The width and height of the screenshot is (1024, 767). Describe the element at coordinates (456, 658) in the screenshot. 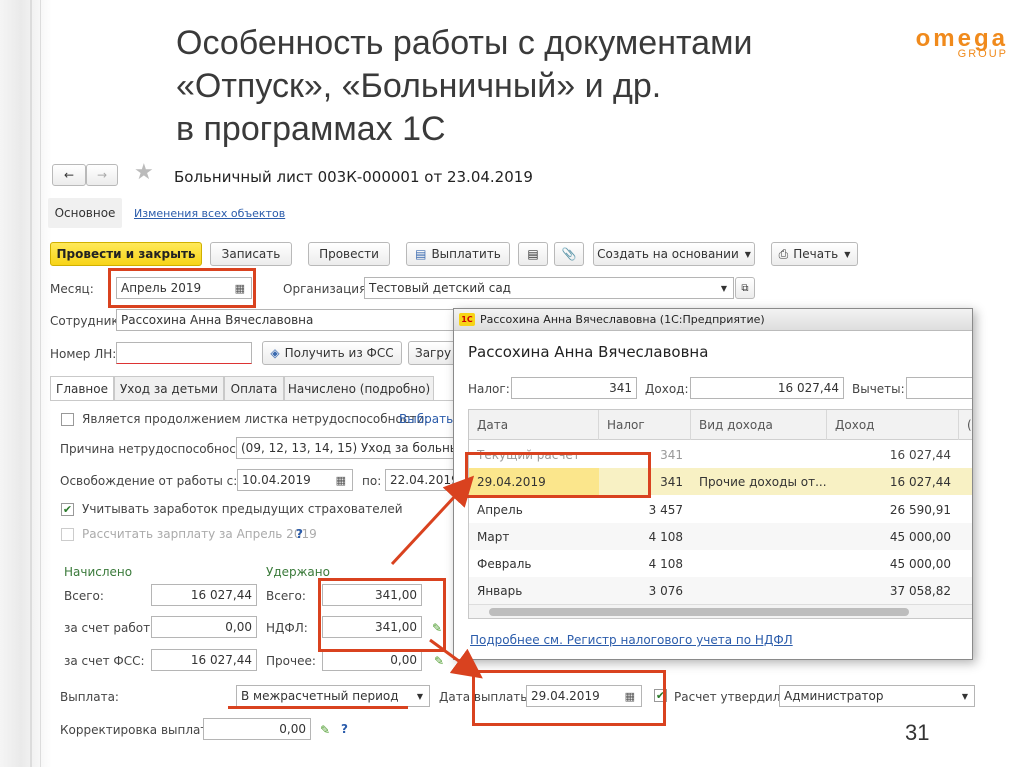

I see `arrow-to-pay-date` at that location.